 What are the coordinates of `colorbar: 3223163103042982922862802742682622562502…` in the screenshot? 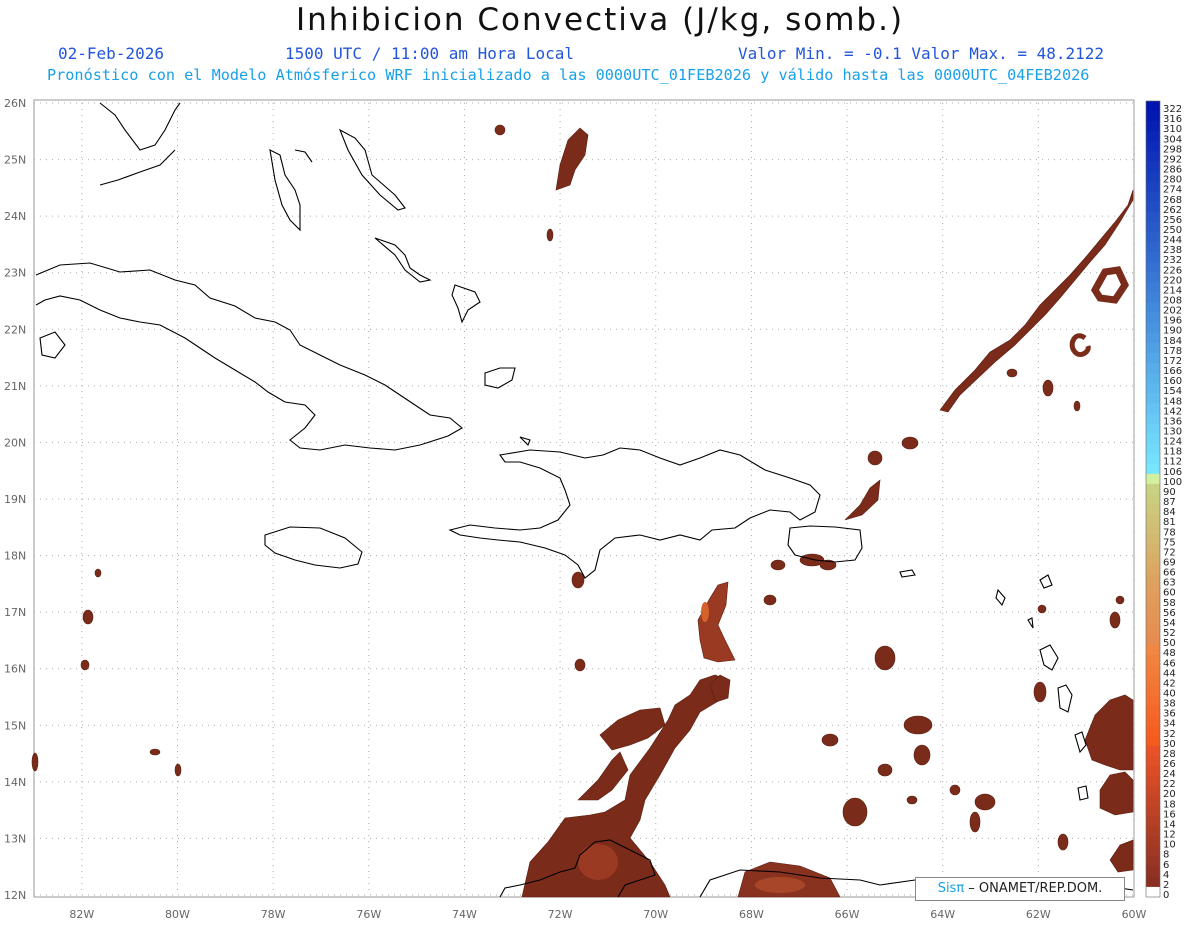 It's located at (1163, 500).